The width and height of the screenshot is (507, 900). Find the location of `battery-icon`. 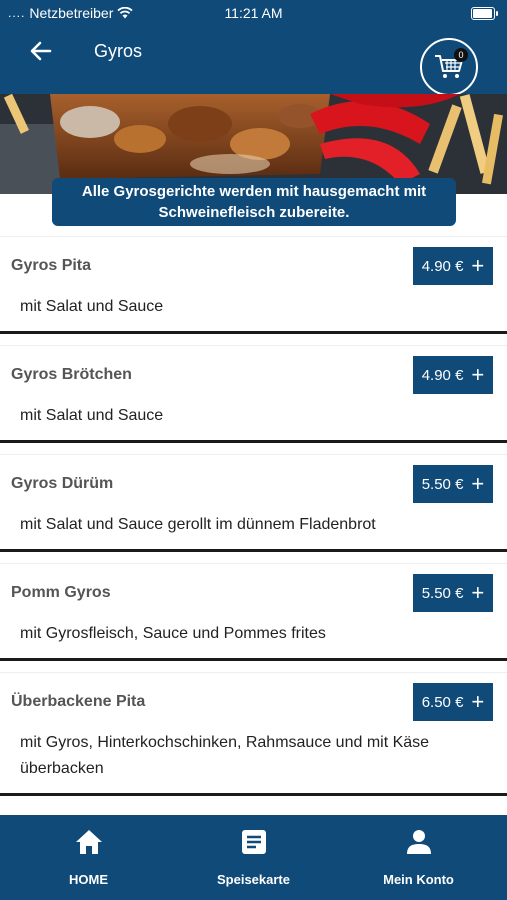

battery-icon is located at coordinates (484, 13).